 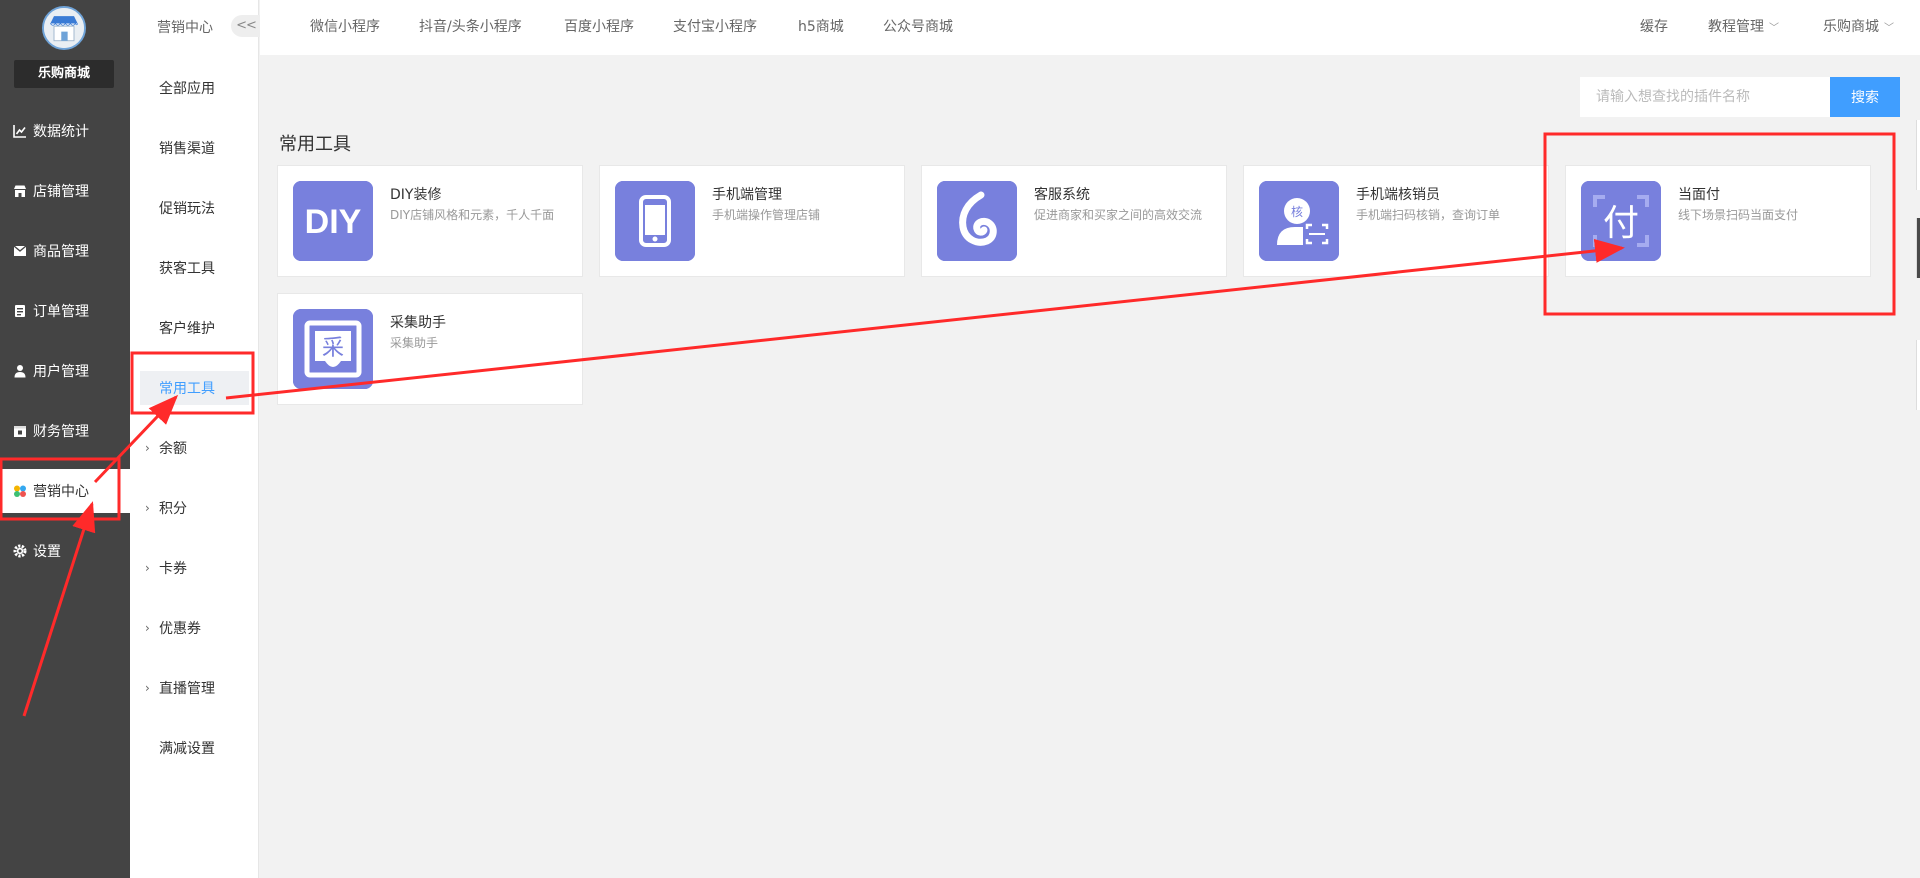 What do you see at coordinates (1428, 215) in the screenshot?
I see `tool-desc: 手机端扫码核销，查询订单` at bounding box center [1428, 215].